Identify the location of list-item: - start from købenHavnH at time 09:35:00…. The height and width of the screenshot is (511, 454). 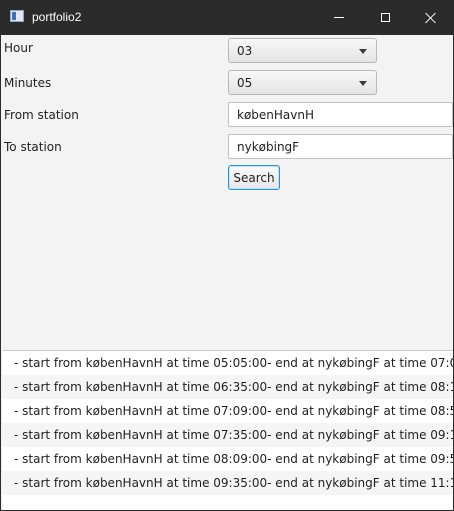
(228, 483).